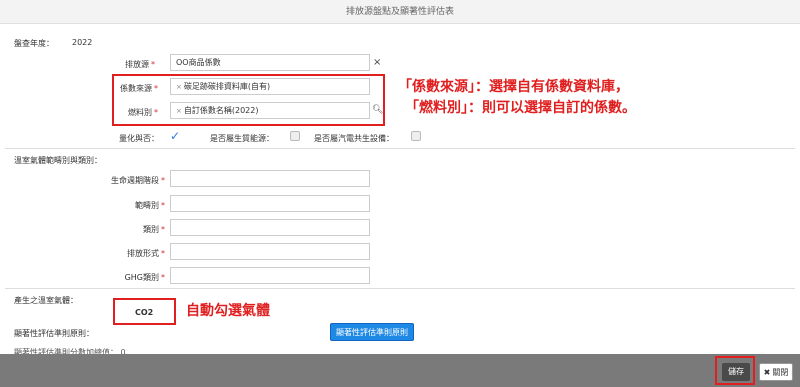  I want to click on emission-source-select: OO商品係數, so click(270, 62).